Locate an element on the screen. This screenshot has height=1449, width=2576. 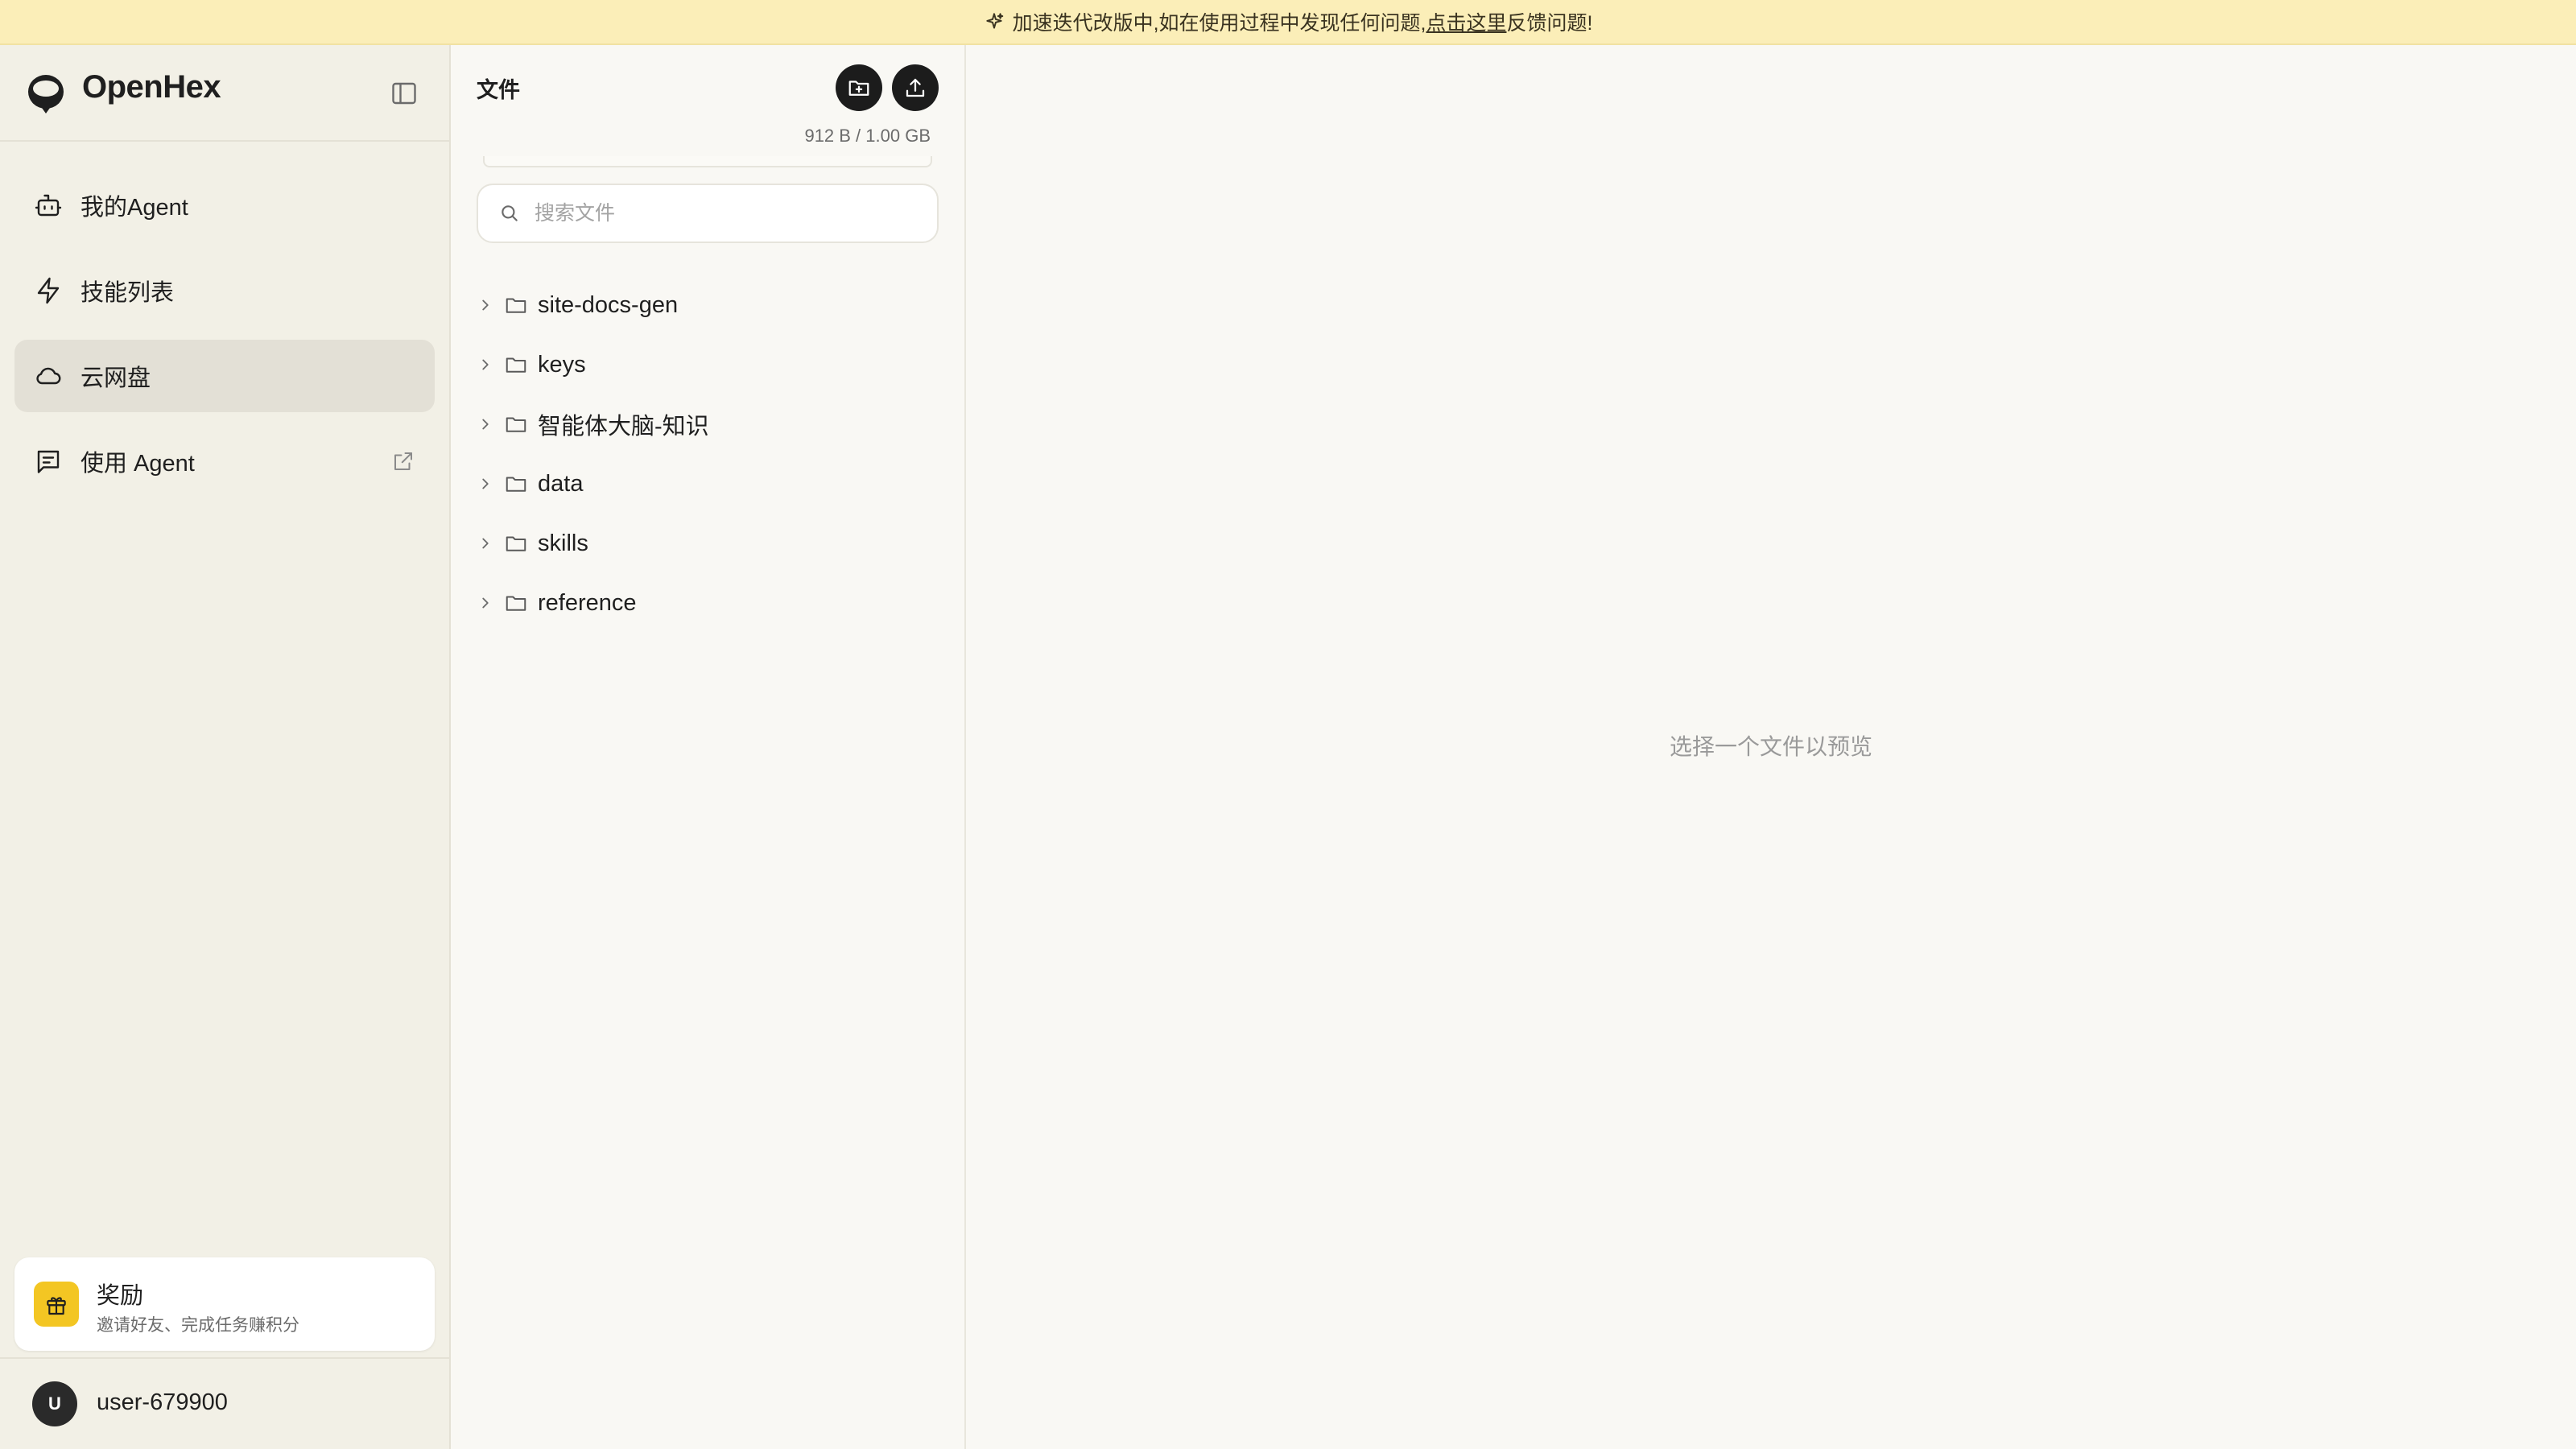
banner-text: 加速迭代改版中,如在使用过程中发现任何问题, is located at coordinates (1219, 23).